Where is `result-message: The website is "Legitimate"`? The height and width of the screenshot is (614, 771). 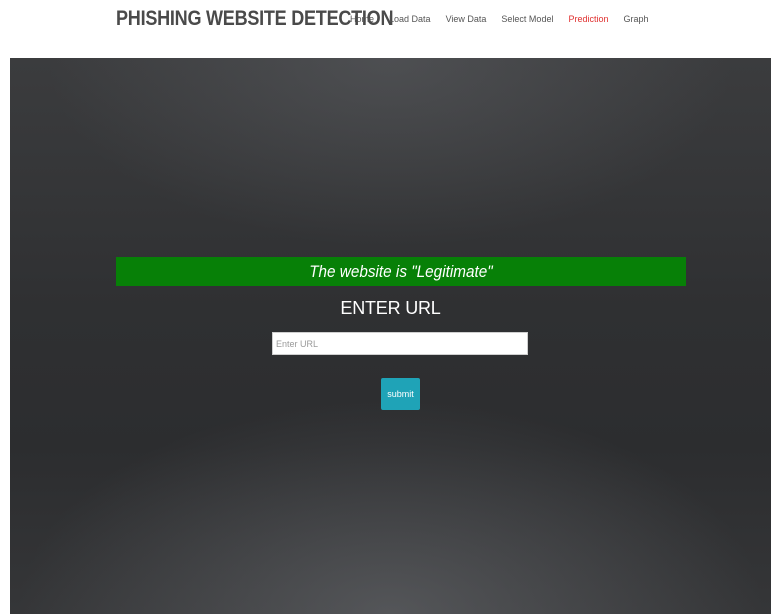
result-message: The website is "Legitimate" is located at coordinates (401, 271).